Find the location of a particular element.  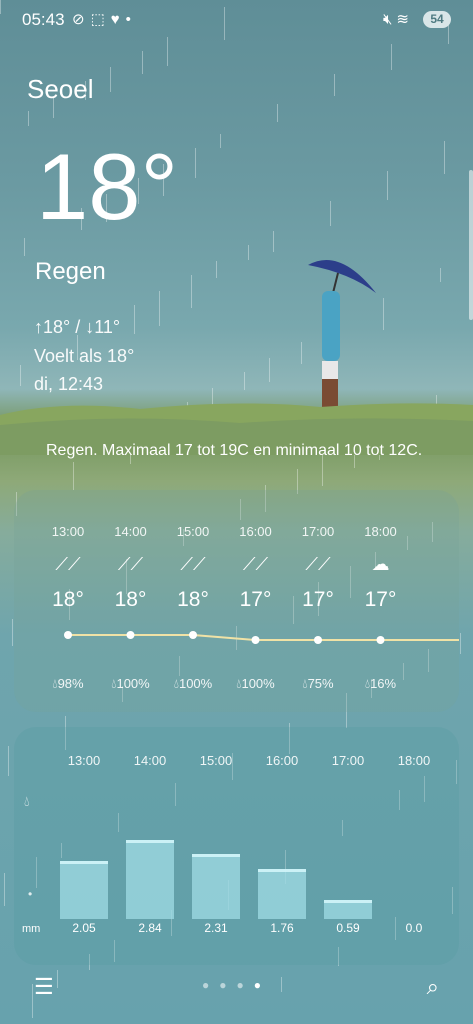

precip-hour-label: 15:00 is located at coordinates (216, 760).